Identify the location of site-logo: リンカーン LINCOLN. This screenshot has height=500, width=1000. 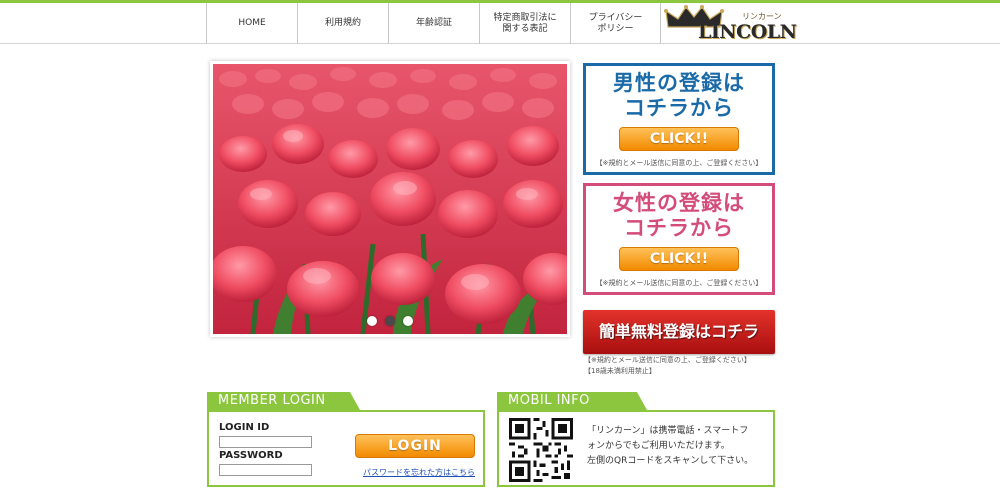
(732, 23).